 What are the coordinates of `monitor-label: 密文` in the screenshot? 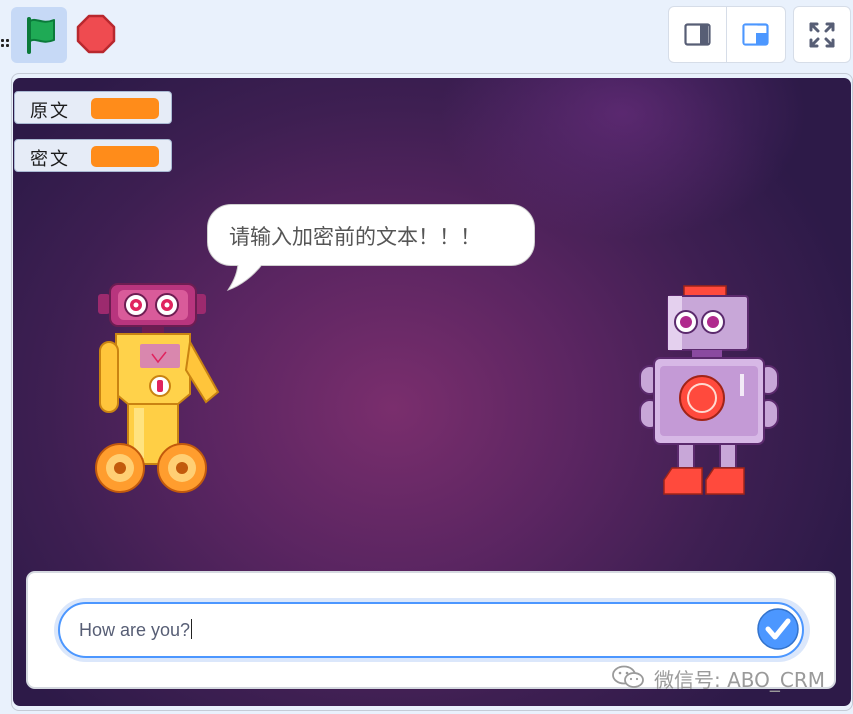 It's located at (50, 159).